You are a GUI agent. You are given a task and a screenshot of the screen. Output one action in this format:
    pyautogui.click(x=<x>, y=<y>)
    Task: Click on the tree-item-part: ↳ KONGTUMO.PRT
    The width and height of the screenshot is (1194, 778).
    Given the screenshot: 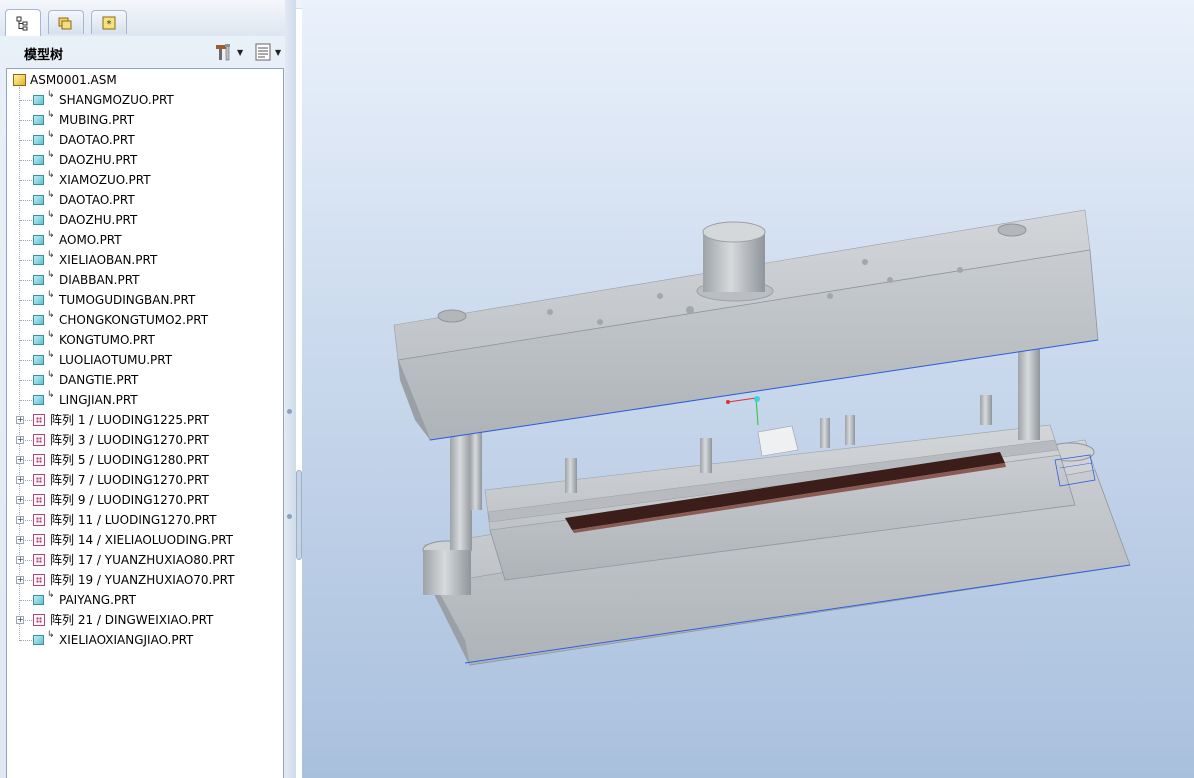 What is the action you would take?
    pyautogui.click(x=145, y=340)
    